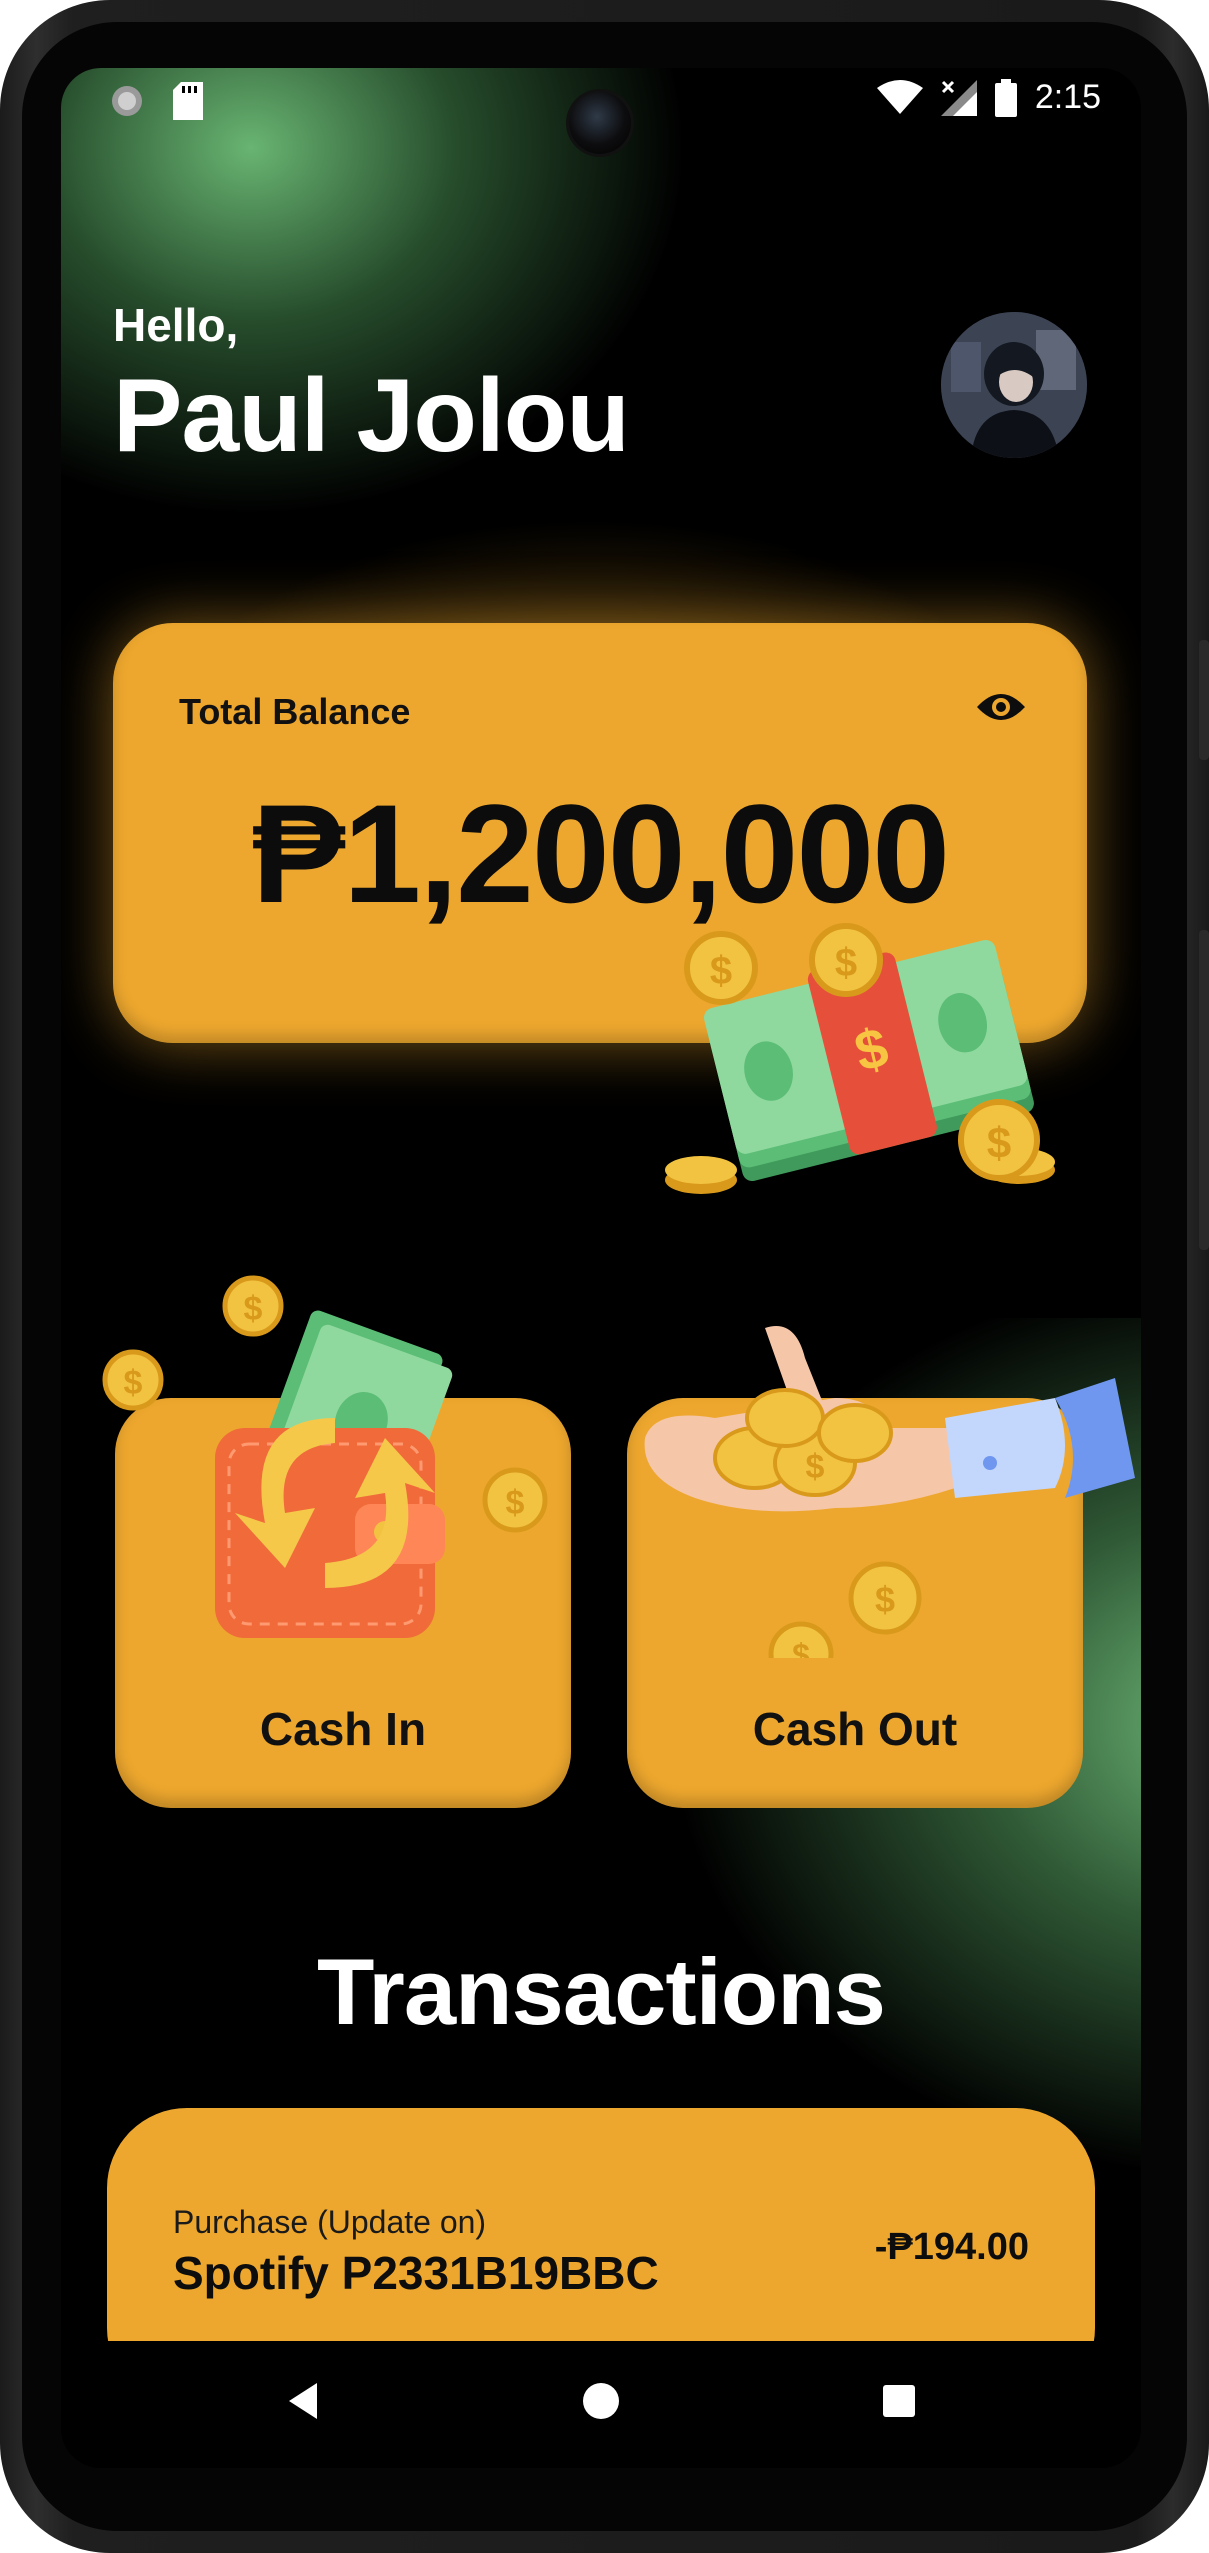 Image resolution: width=1209 pixels, height=2553 pixels. Describe the element at coordinates (295, 711) in the screenshot. I see `balance-label: Total Balance` at that location.